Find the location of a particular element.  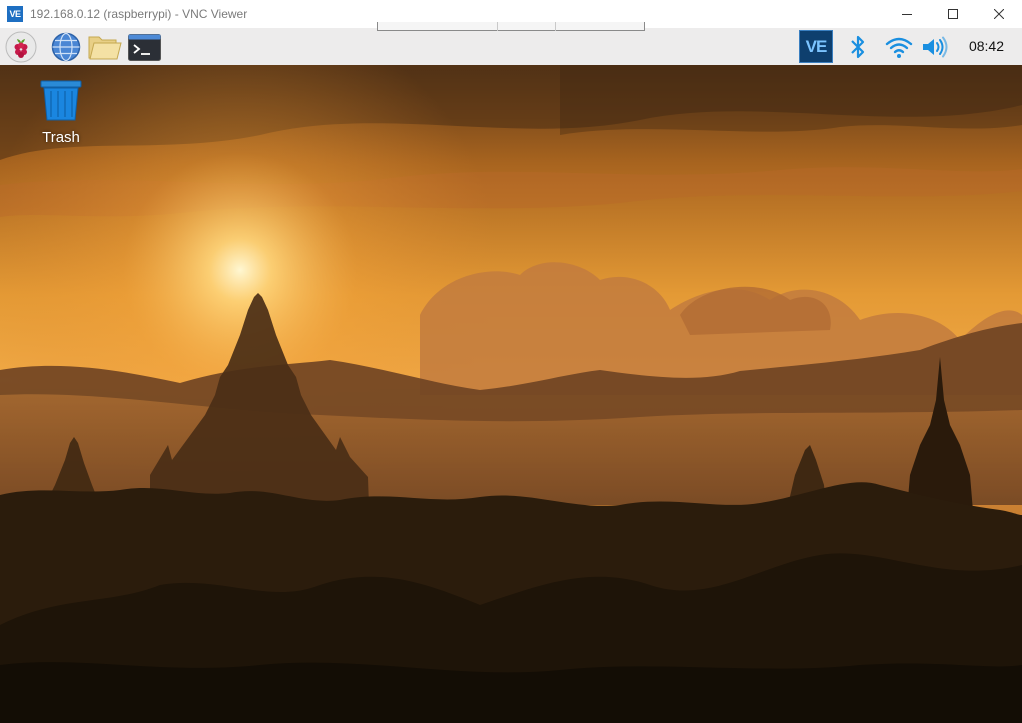

wifi-button is located at coordinates (899, 46).